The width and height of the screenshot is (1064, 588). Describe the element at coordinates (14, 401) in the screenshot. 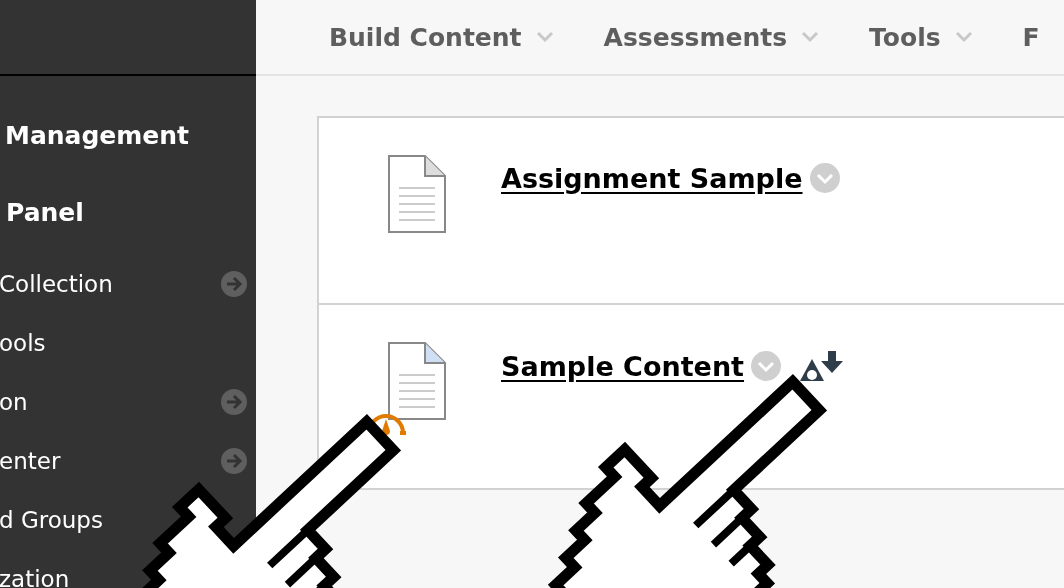

I see `sidebar-item: on` at that location.